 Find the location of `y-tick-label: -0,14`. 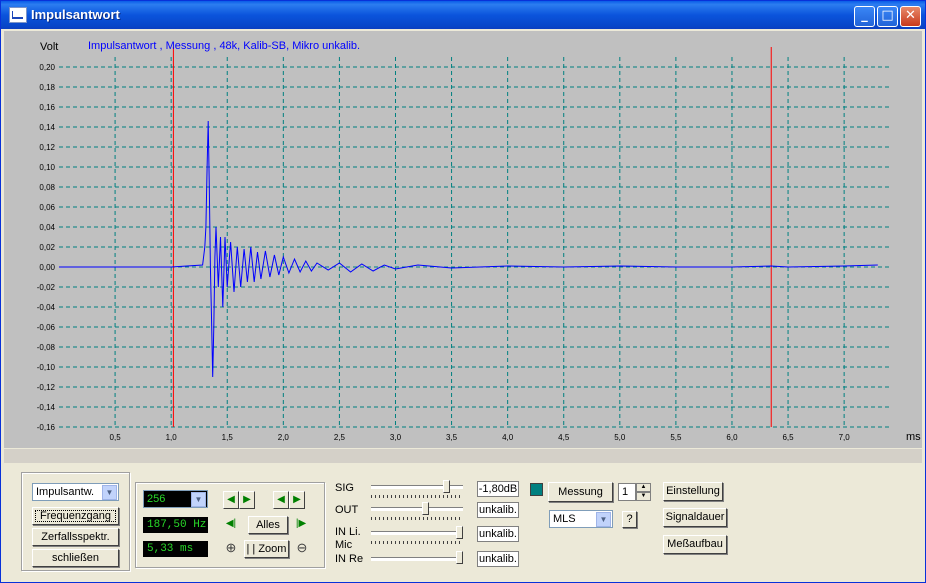

y-tick-label: -0,14 is located at coordinates (46, 407).